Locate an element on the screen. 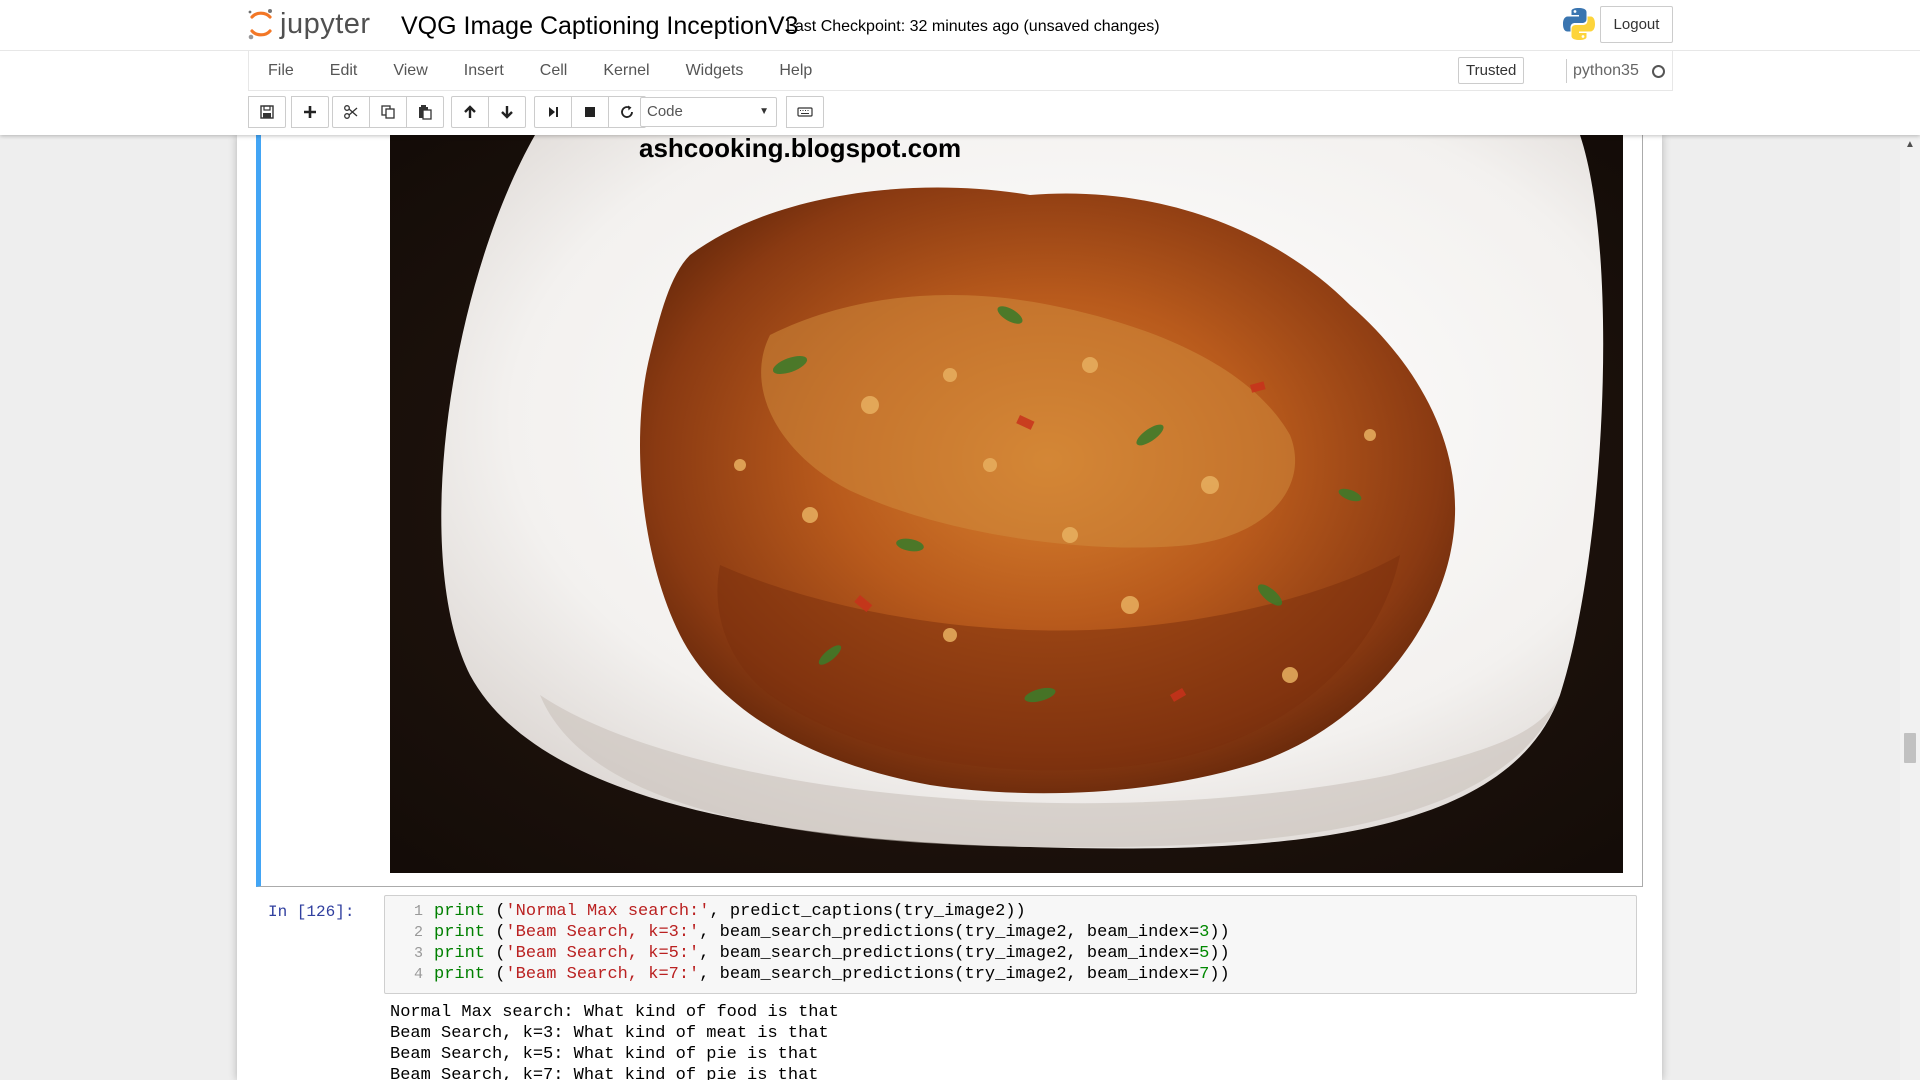 Image resolution: width=1920 pixels, height=1080 pixels. paste-button is located at coordinates (425, 112).